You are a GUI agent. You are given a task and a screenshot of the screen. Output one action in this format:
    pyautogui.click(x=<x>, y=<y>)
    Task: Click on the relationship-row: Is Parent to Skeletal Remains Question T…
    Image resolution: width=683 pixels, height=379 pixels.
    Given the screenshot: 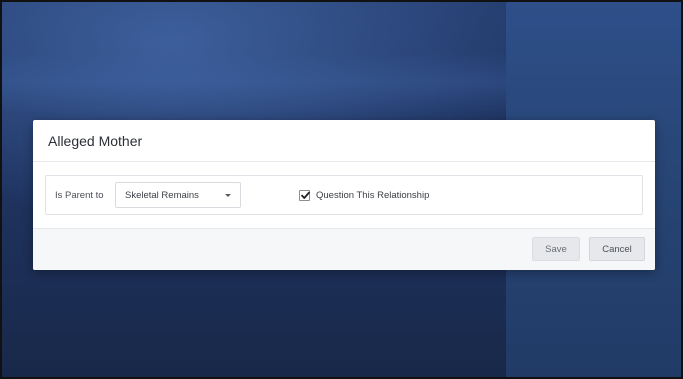 What is the action you would take?
    pyautogui.click(x=344, y=195)
    